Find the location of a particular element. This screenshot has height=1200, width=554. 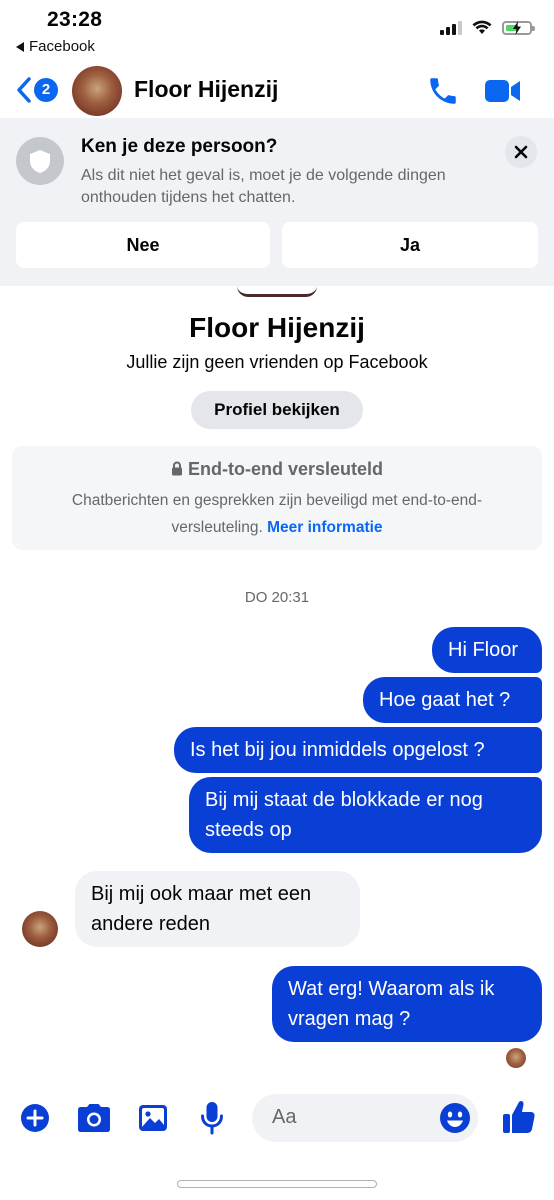

thumbs-up-icon is located at coordinates (519, 1117).